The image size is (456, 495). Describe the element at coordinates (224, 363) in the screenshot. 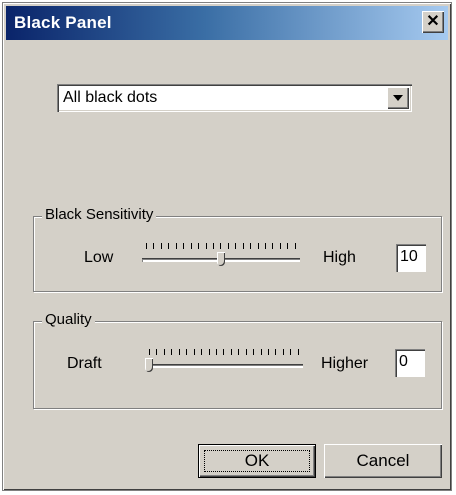

I see `quality-slider` at that location.